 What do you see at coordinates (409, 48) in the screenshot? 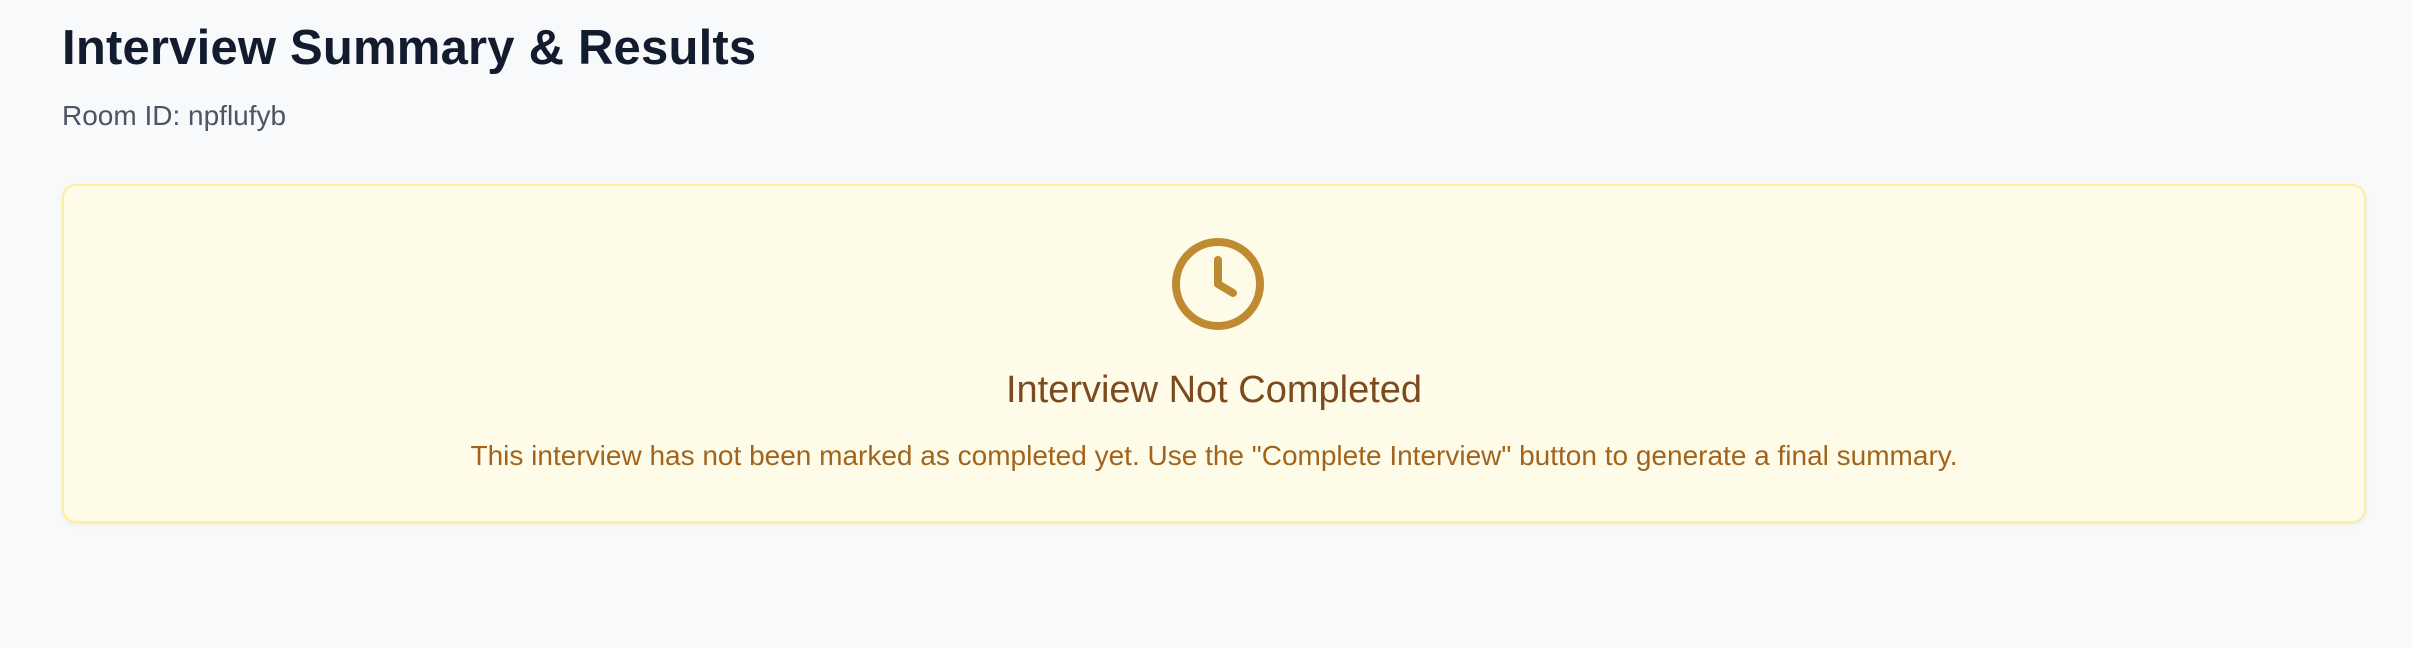
I see `page-title: Interview Summary & Results` at bounding box center [409, 48].